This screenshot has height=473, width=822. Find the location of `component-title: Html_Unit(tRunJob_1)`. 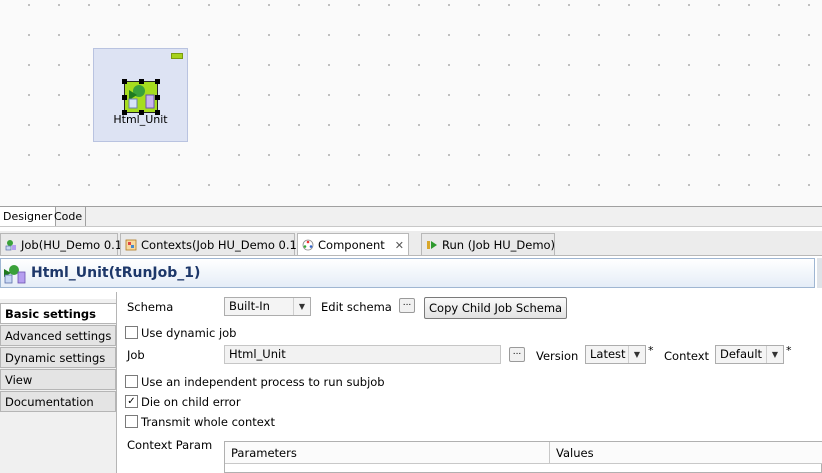

component-title: Html_Unit(tRunJob_1) is located at coordinates (116, 273).